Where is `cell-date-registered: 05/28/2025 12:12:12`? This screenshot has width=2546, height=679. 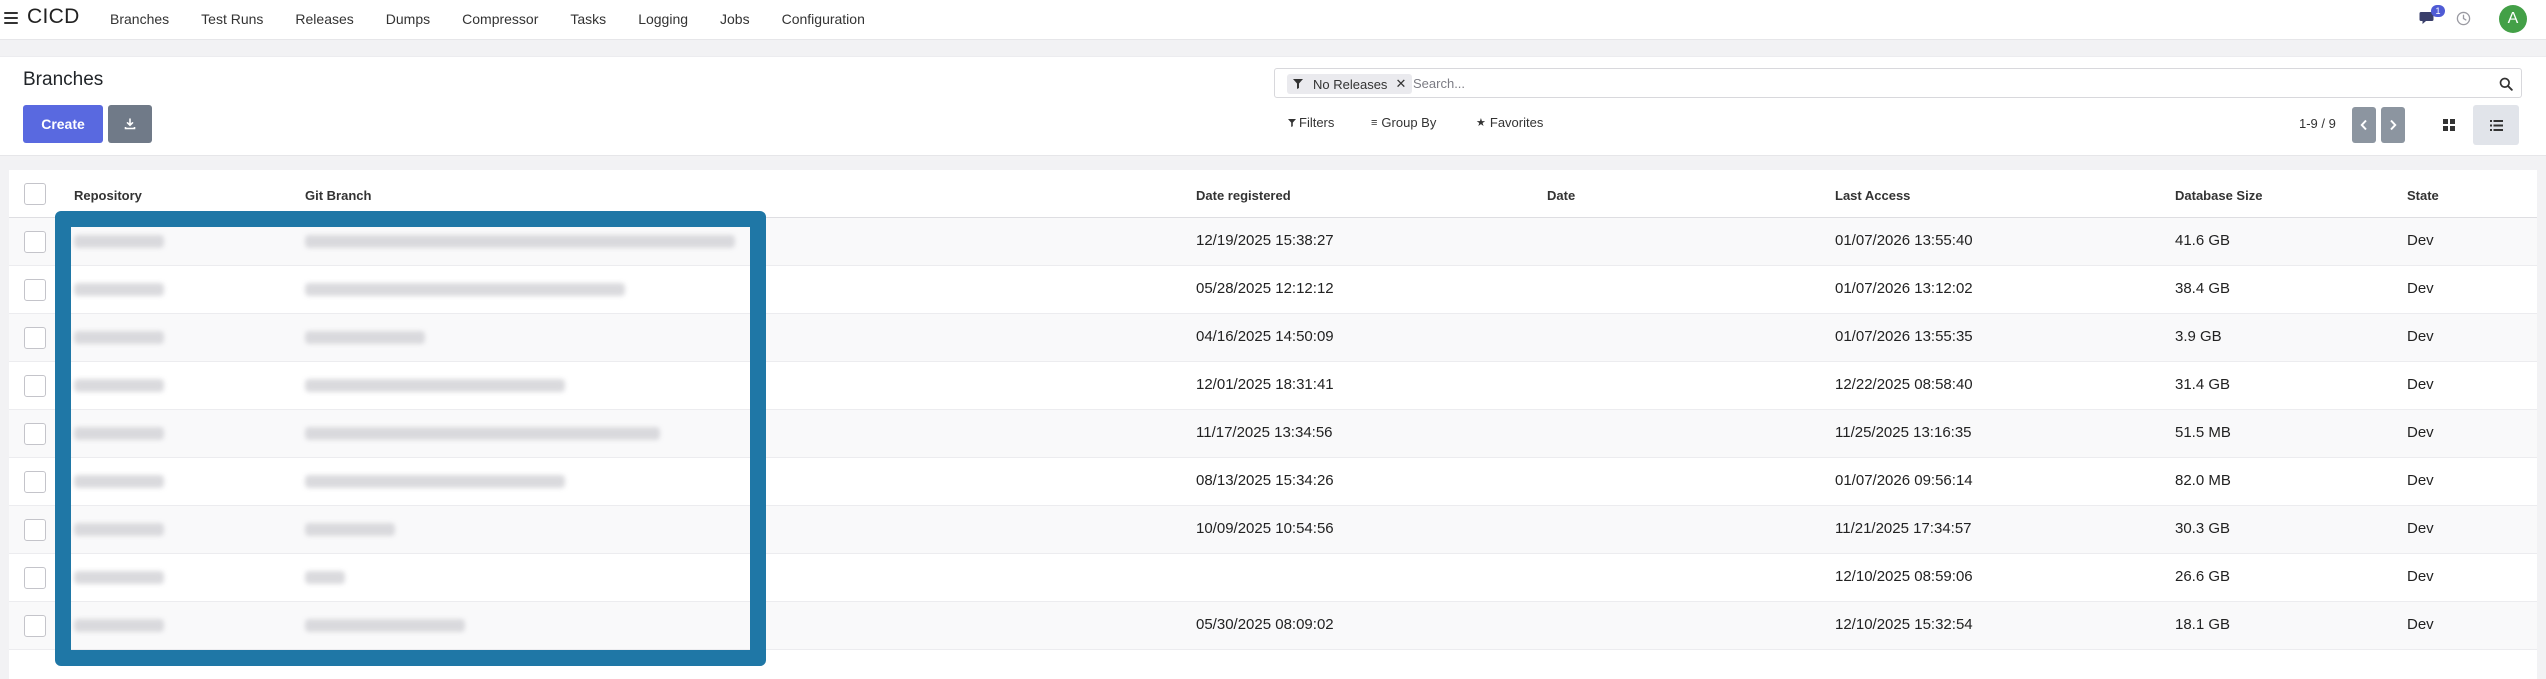
cell-date-registered: 05/28/2025 12:12:12 is located at coordinates (1265, 288).